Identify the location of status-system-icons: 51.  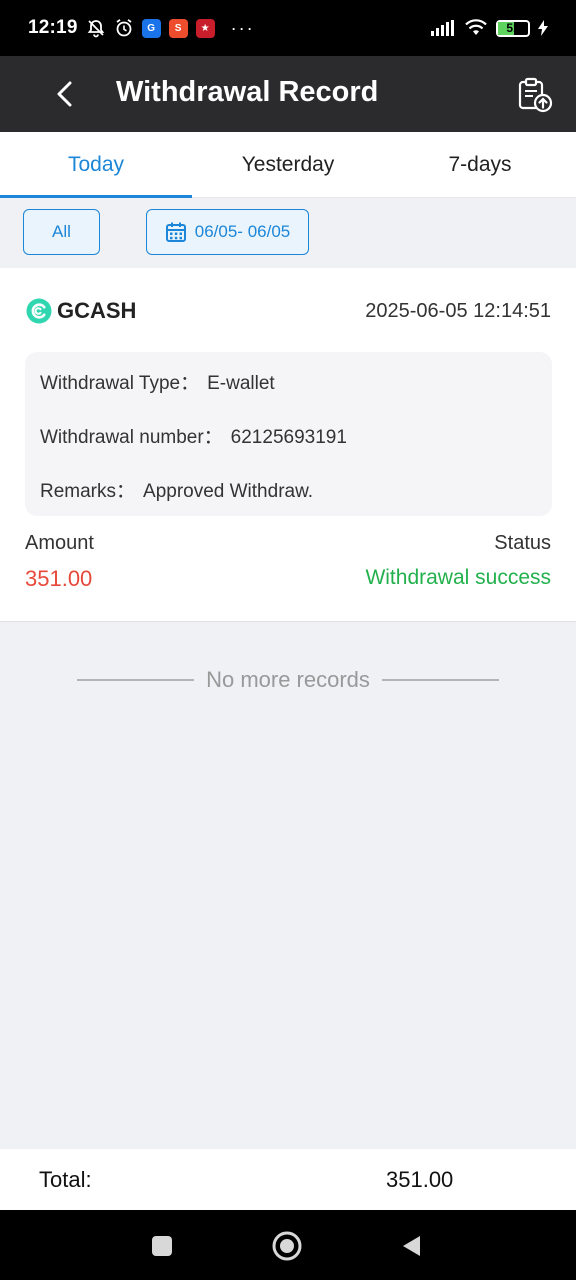
(489, 28).